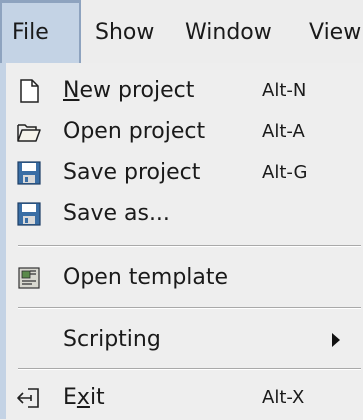 The width and height of the screenshot is (363, 420). I want to click on menu-item-open-template: Open template, so click(184, 278).